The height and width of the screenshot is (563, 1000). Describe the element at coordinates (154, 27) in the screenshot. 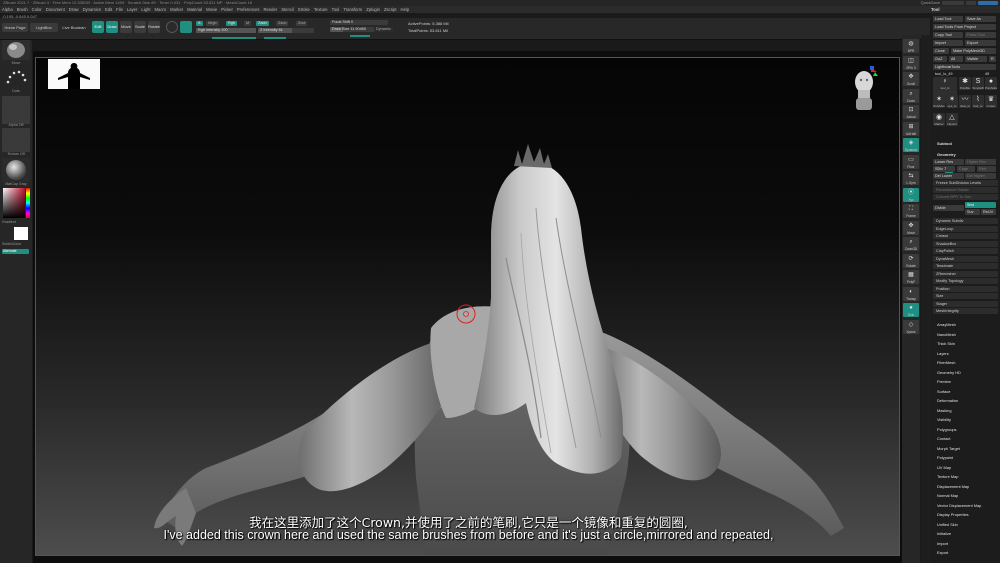

I see `rotate-button: Rotate` at that location.